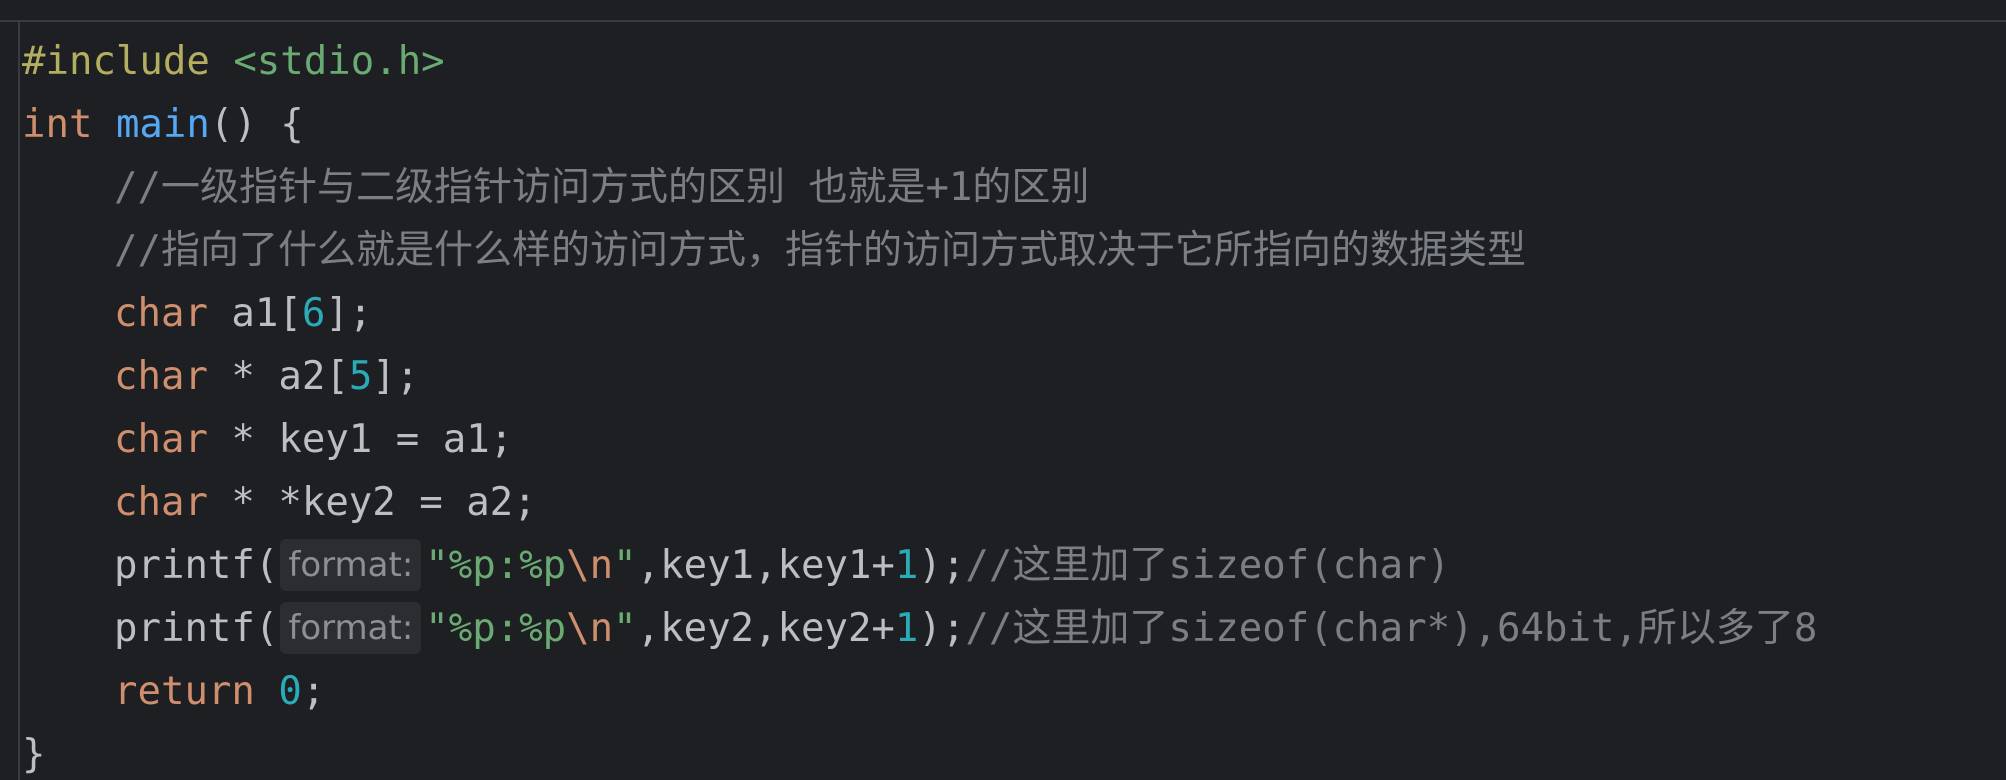  What do you see at coordinates (34, 754) in the screenshot?
I see `closing-brace: }` at bounding box center [34, 754].